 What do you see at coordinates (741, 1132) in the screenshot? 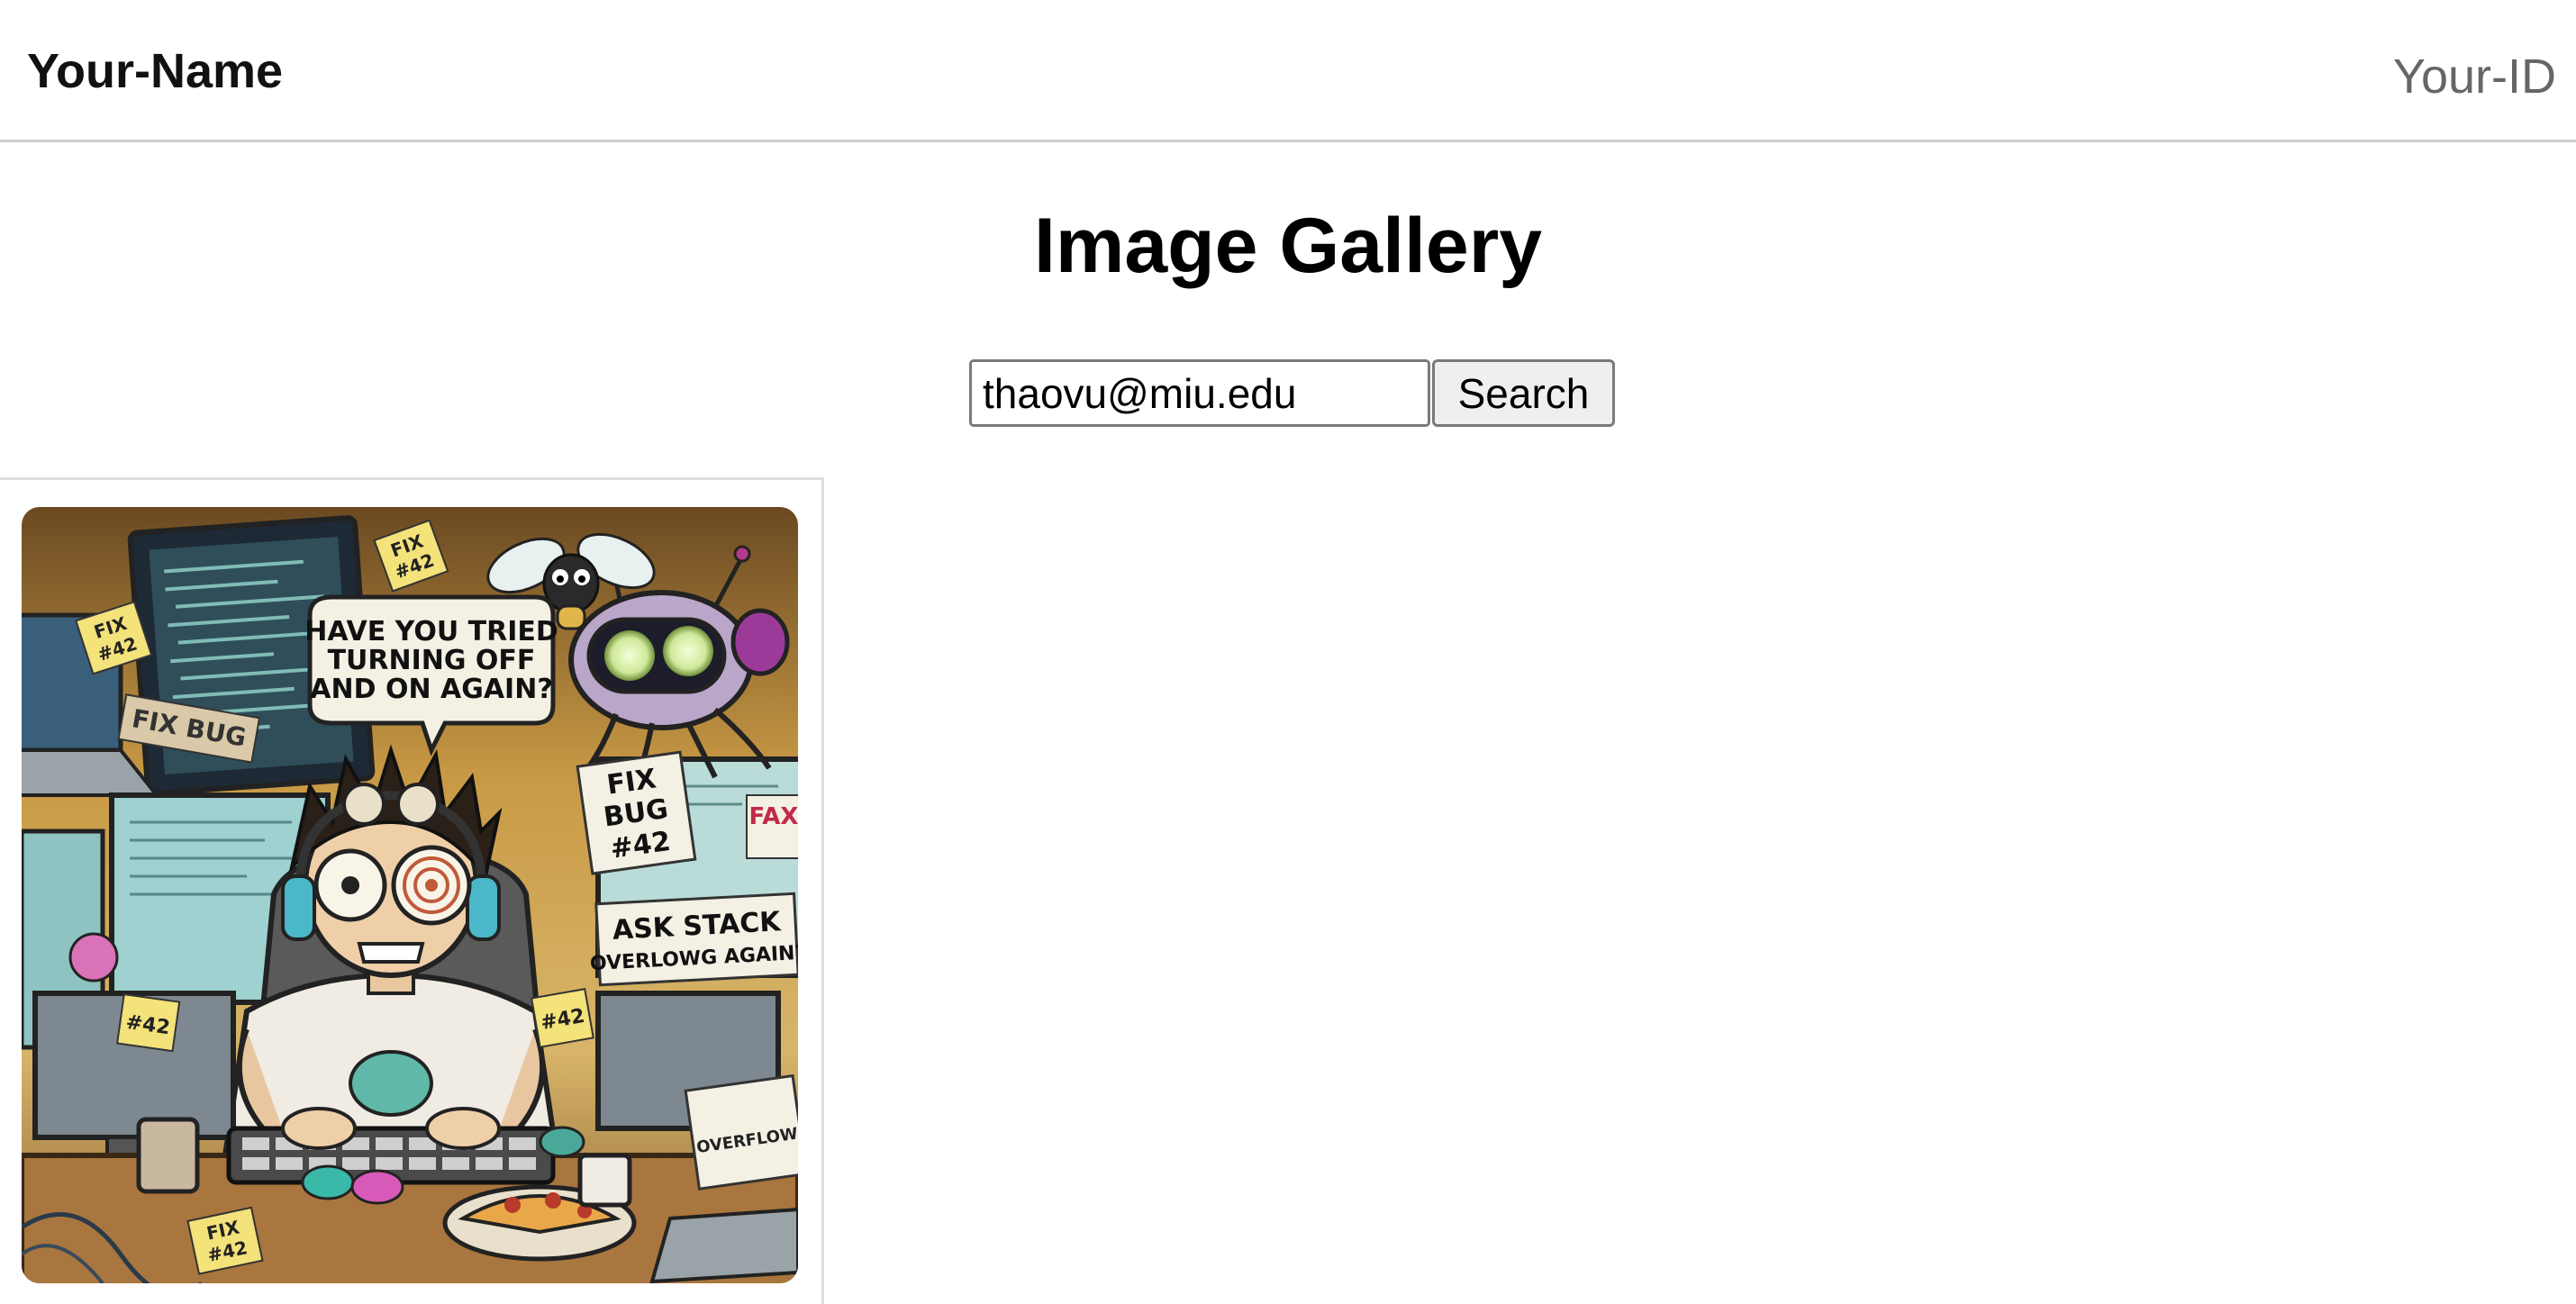
I see `sticky-note-overflow: OVERFLOW` at bounding box center [741, 1132].